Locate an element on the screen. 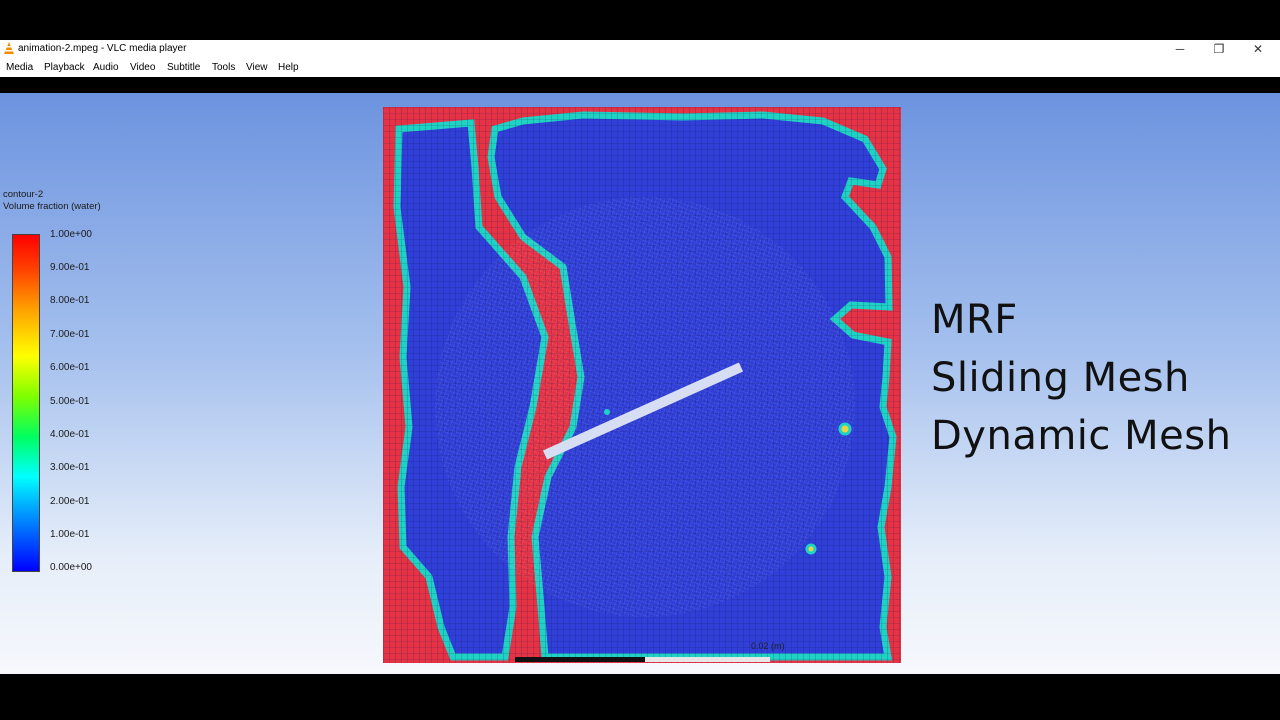 The width and height of the screenshot is (1280, 720). legend-tick: 8.00e-01 is located at coordinates (70, 300).